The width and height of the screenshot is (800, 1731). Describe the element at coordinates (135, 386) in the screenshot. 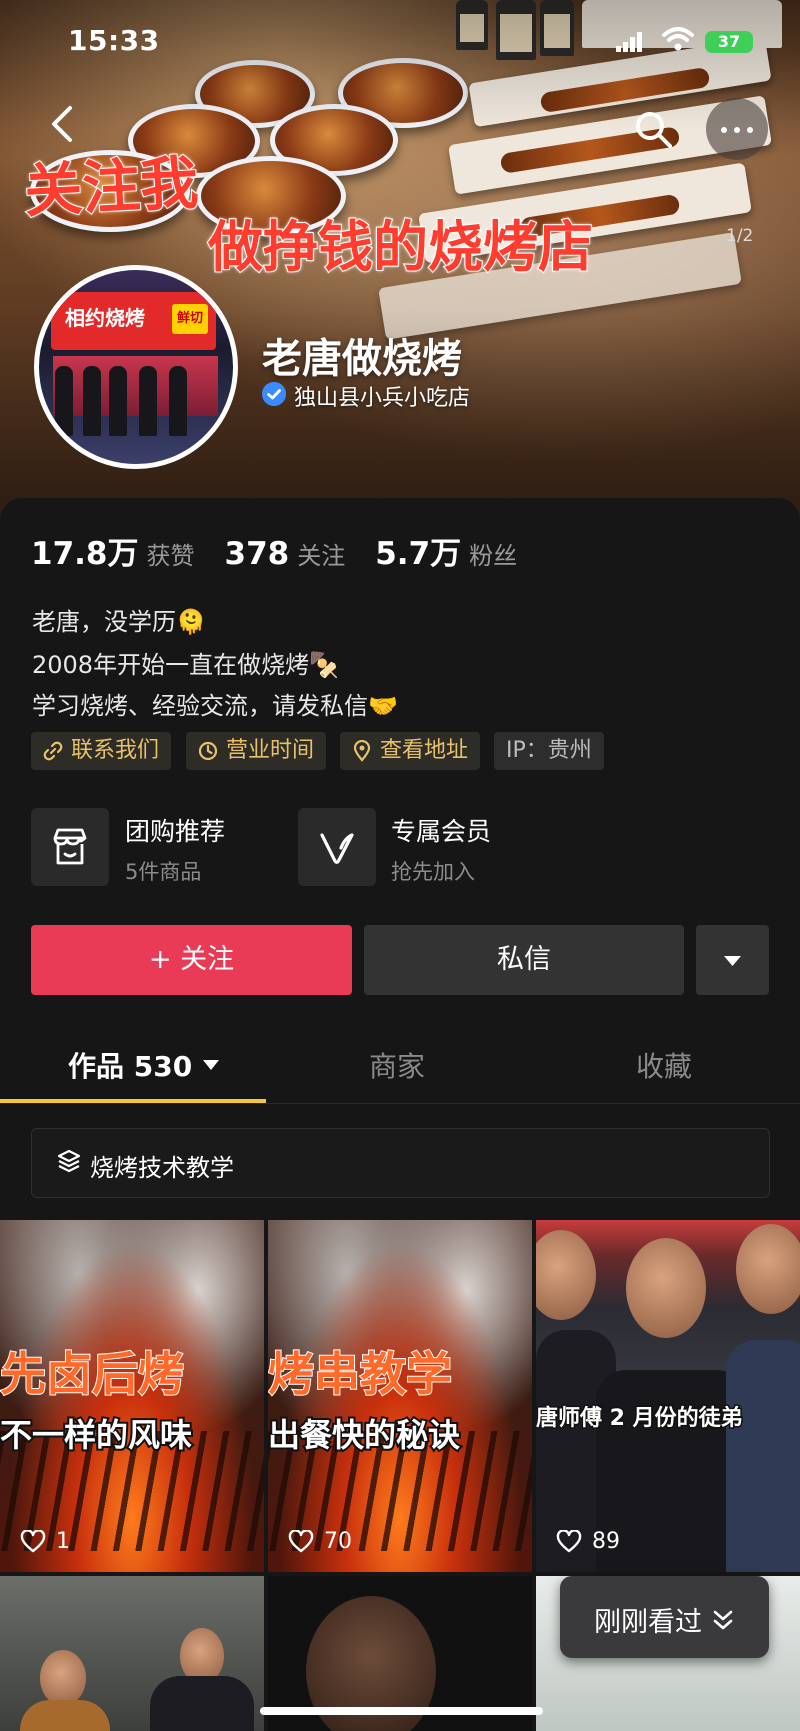

I see `avatar-shopfront` at that location.